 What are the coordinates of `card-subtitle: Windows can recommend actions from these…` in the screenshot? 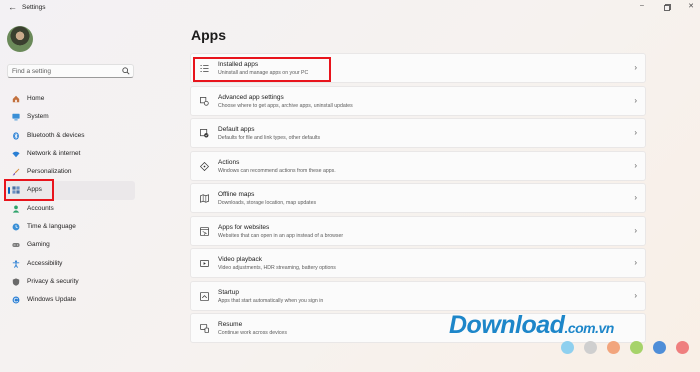 It's located at (277, 170).